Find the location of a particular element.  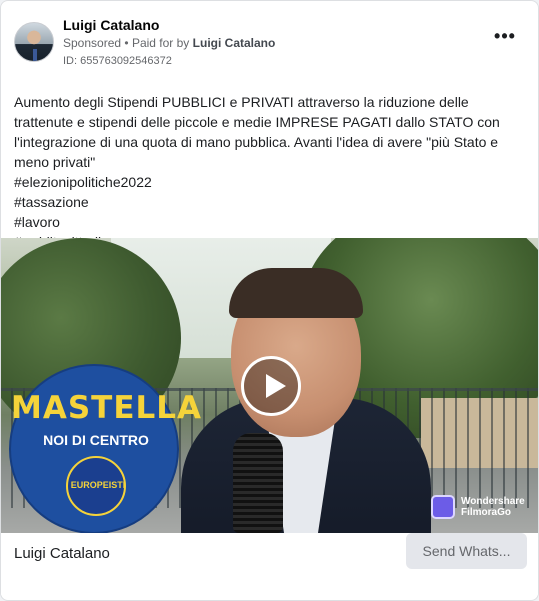

microphone is located at coordinates (258, 483).